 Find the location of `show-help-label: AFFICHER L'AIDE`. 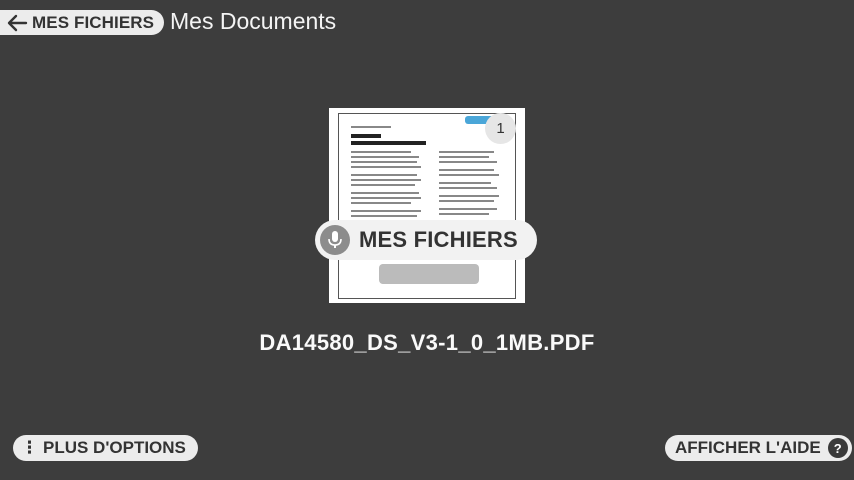

show-help-label: AFFICHER L'AIDE is located at coordinates (748, 447).